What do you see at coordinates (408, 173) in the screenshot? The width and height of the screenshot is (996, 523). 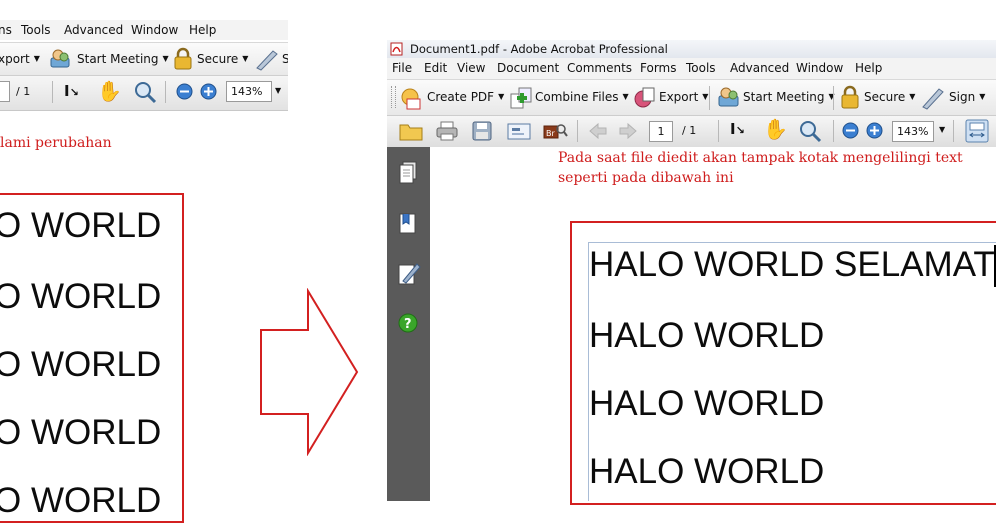 I see `pages-icon` at bounding box center [408, 173].